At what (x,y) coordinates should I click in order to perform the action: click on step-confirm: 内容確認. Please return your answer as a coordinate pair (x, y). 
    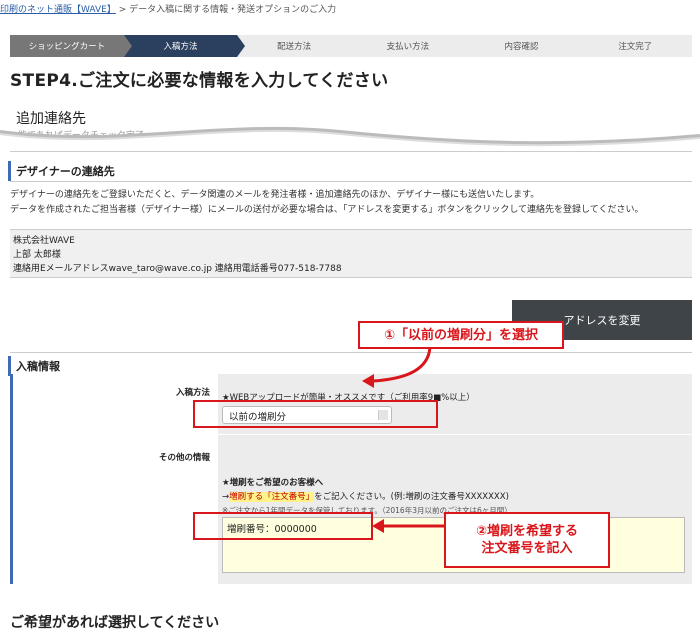
    Looking at the image, I should click on (521, 47).